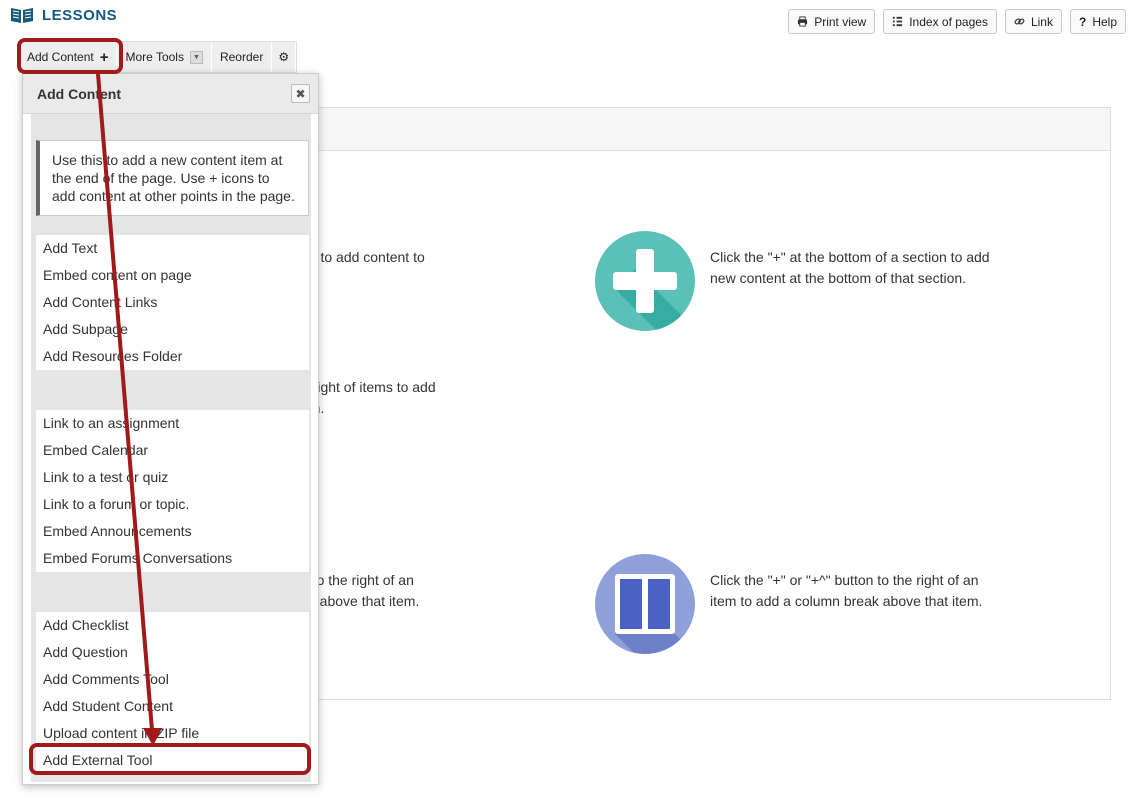 The width and height of the screenshot is (1139, 799). Describe the element at coordinates (196, 57) in the screenshot. I see `chevron-down-icon: ▼` at that location.